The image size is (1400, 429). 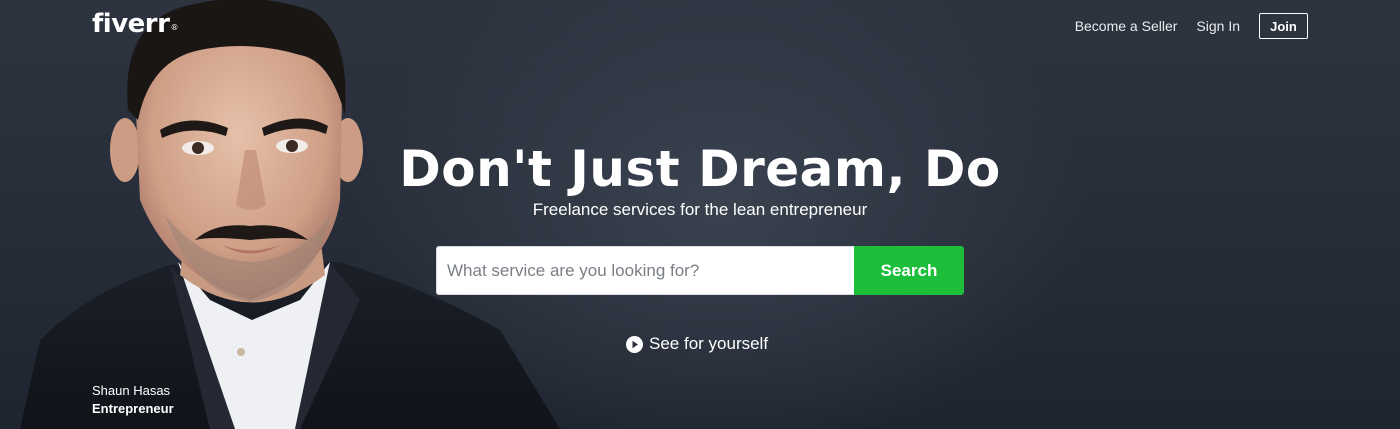 I want to click on header-nav: Become a Seller Sign In Join, so click(x=1191, y=26).